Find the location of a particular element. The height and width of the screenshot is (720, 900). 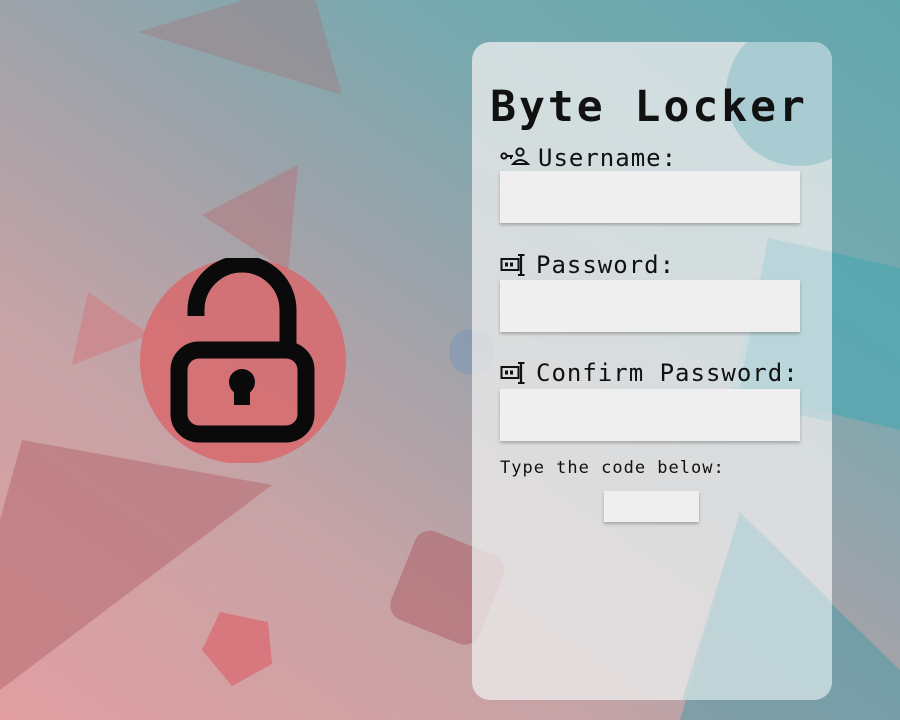

password-label-row: Password: is located at coordinates (587, 265).